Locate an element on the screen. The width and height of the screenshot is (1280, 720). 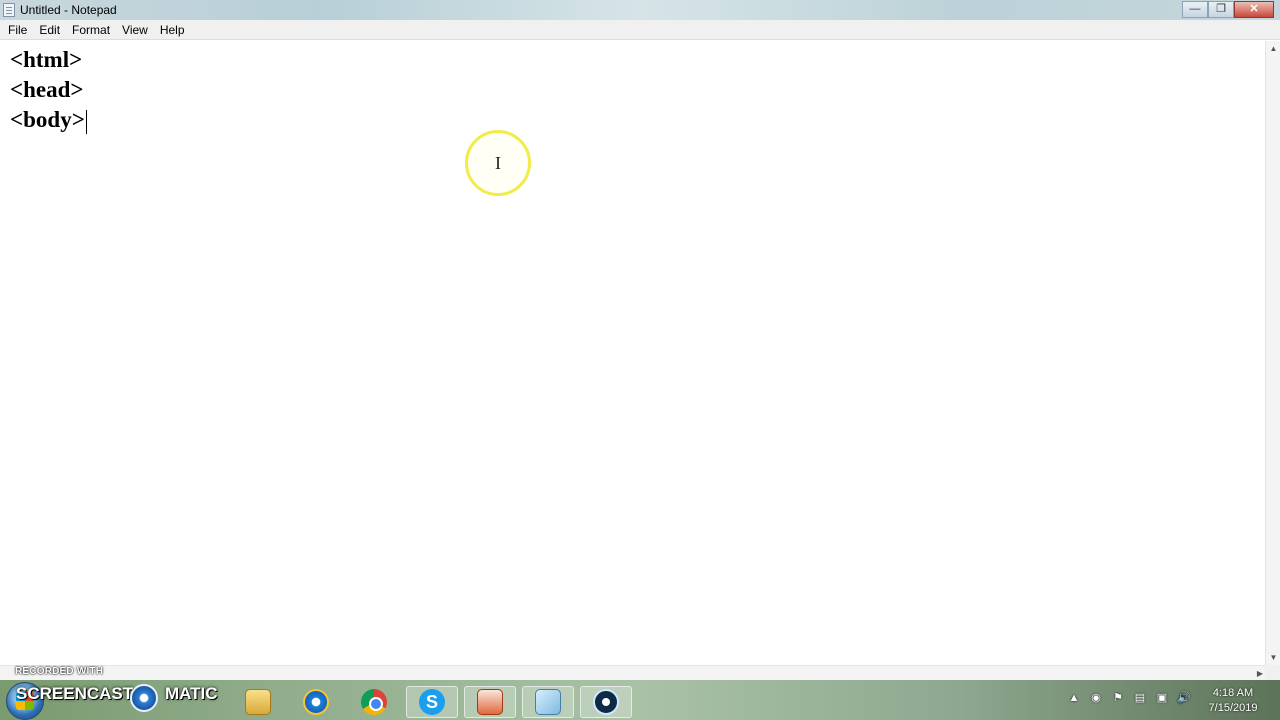
watermark-recorded-with: RECORDED WITH is located at coordinates (59, 671).